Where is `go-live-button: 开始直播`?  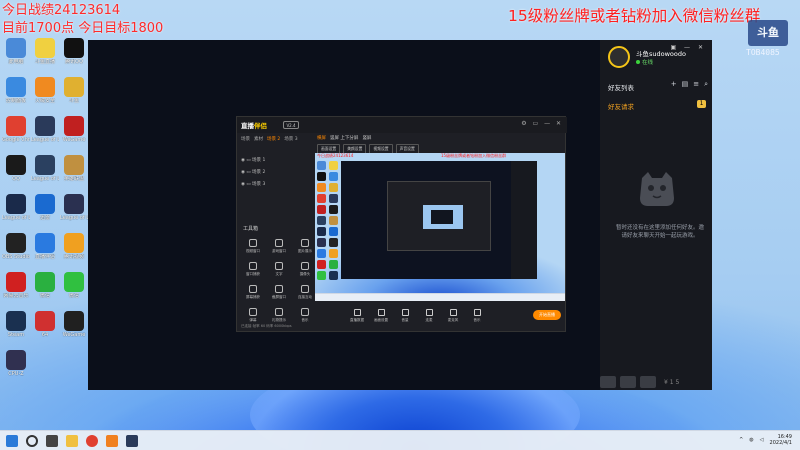
go-live-button: 开始直播 is located at coordinates (547, 315).